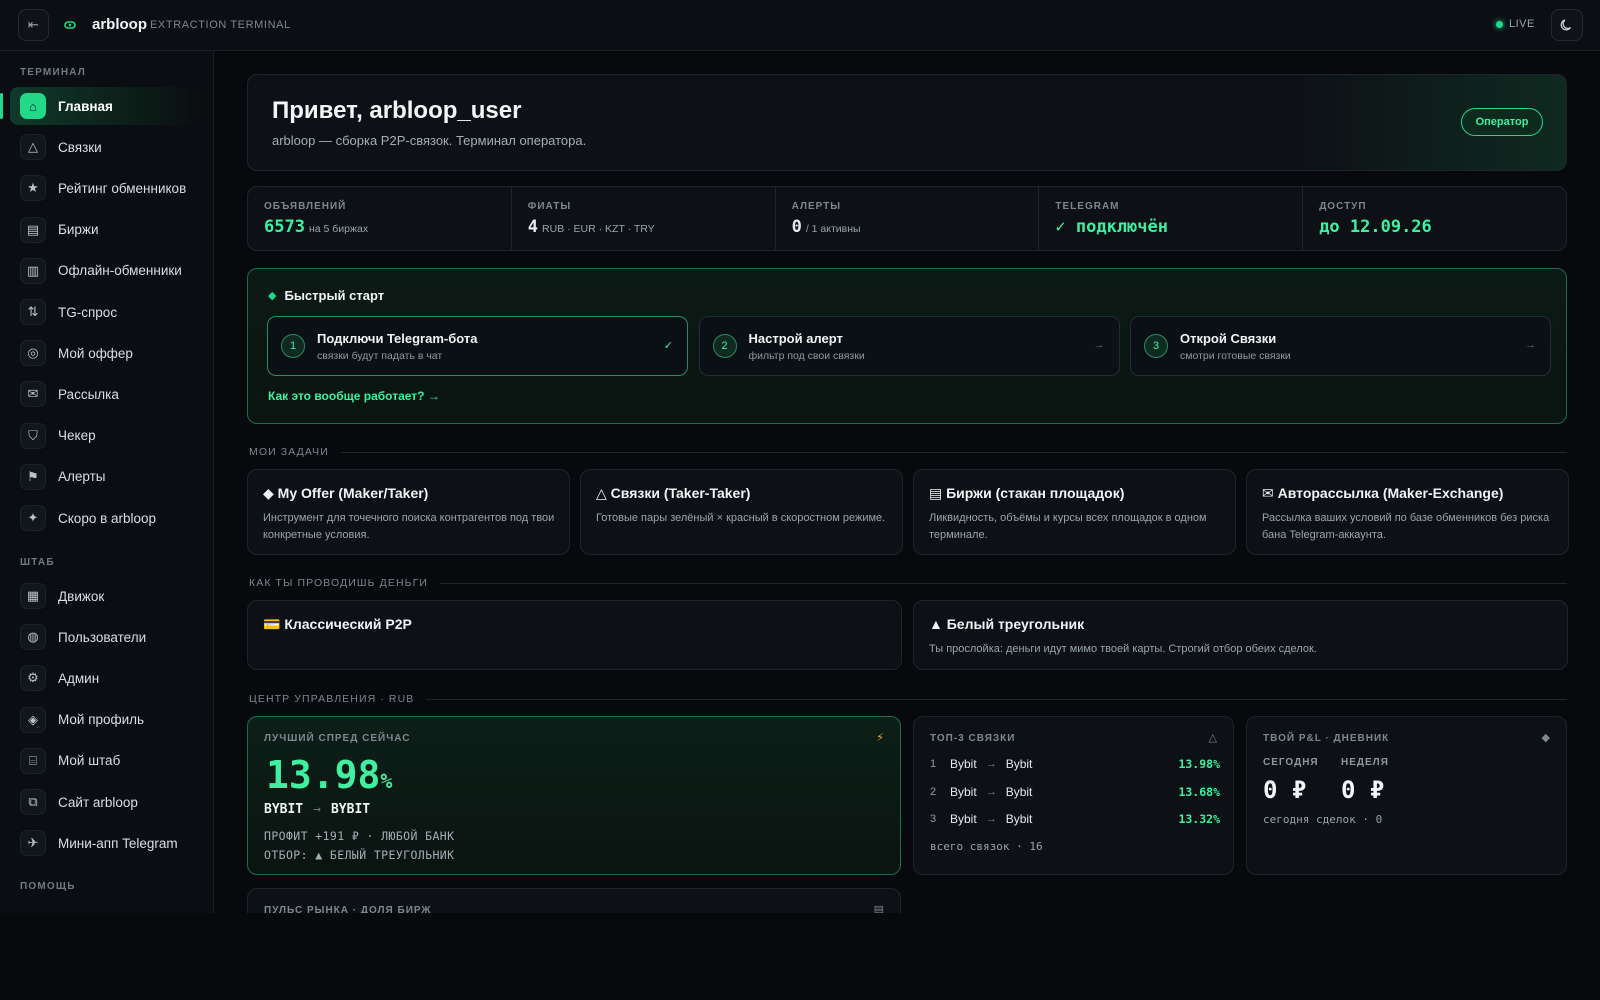 This screenshot has width=1600, height=1000. Describe the element at coordinates (1075, 792) in the screenshot. I see `top3-row: 2 Bybit → Bybit 13.68%` at that location.